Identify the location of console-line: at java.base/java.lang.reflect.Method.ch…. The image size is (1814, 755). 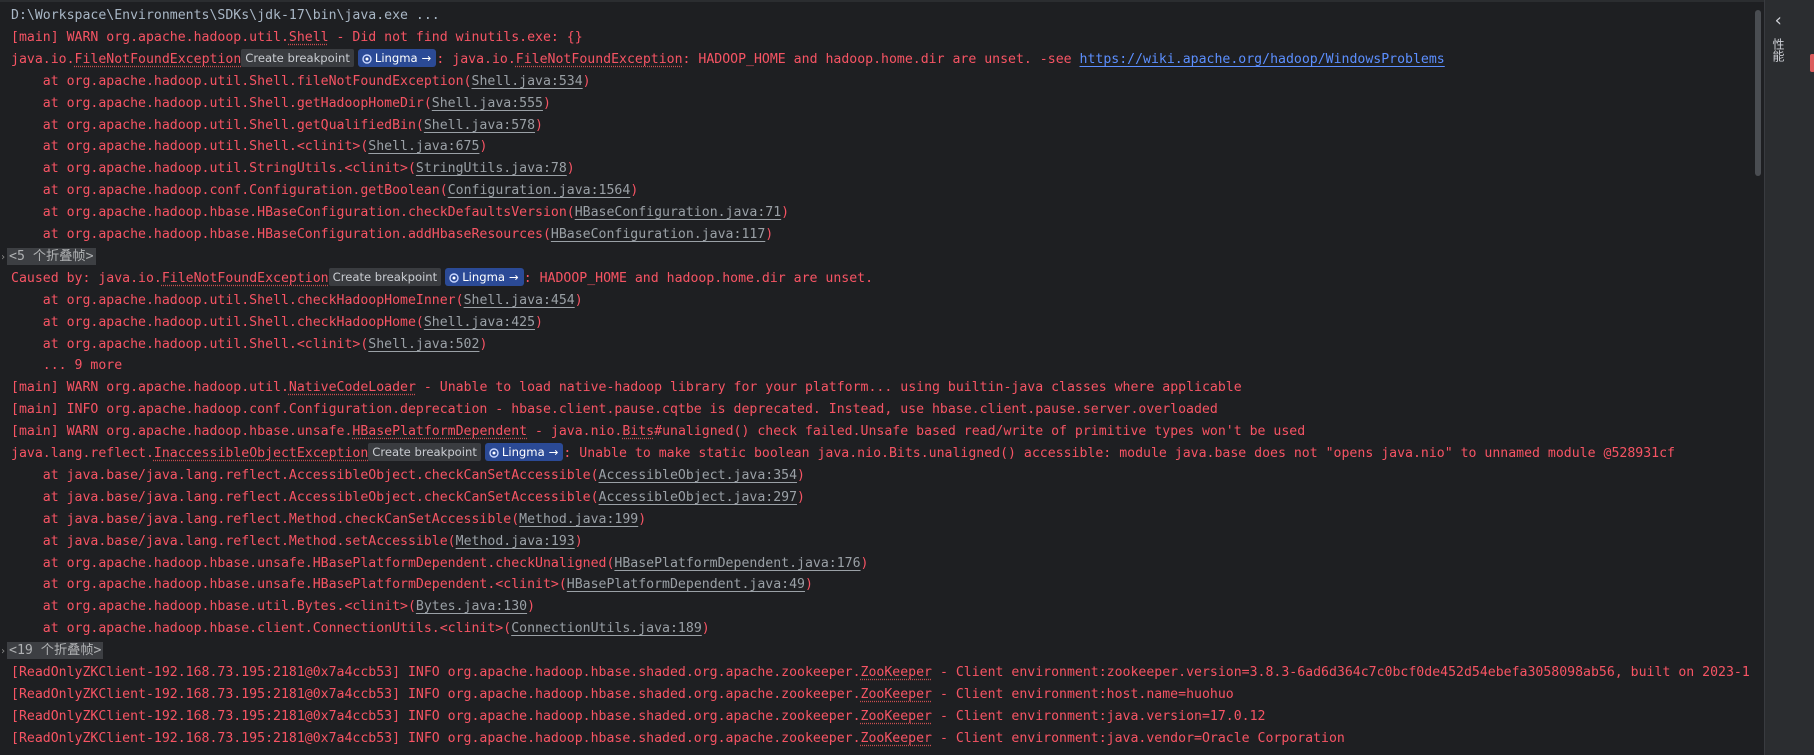
(328, 520).